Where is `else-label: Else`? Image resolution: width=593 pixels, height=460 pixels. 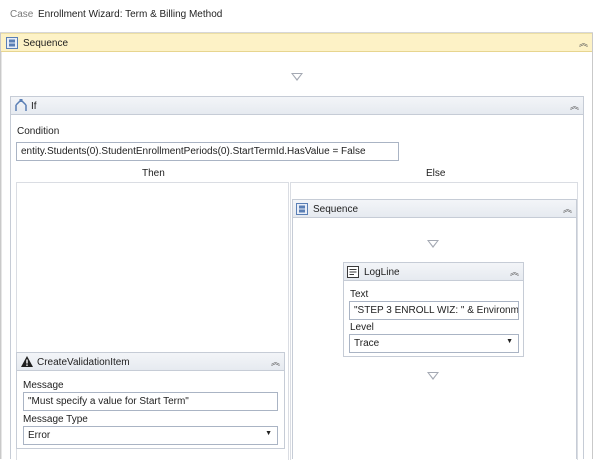 else-label: Else is located at coordinates (436, 173).